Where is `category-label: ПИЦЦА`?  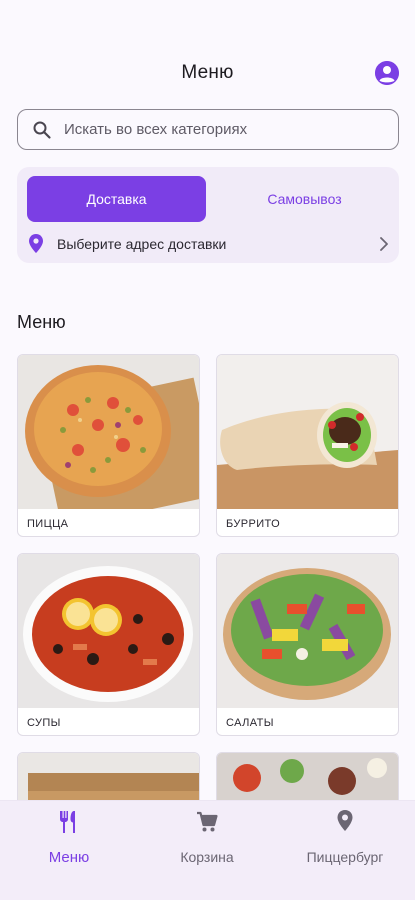
category-label: ПИЦЦА is located at coordinates (48, 524).